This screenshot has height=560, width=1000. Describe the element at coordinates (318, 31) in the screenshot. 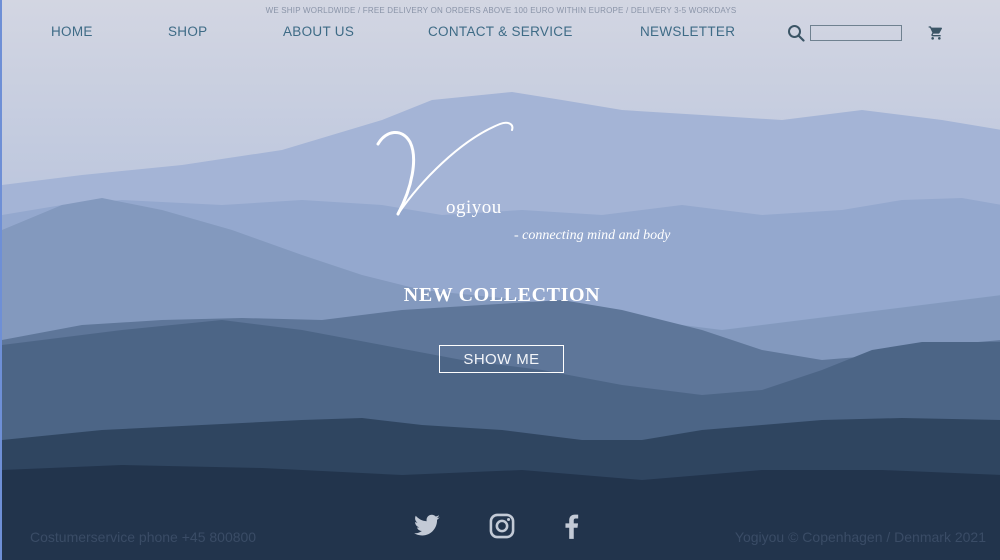

I see `nav-about-us: ABOUT US` at that location.